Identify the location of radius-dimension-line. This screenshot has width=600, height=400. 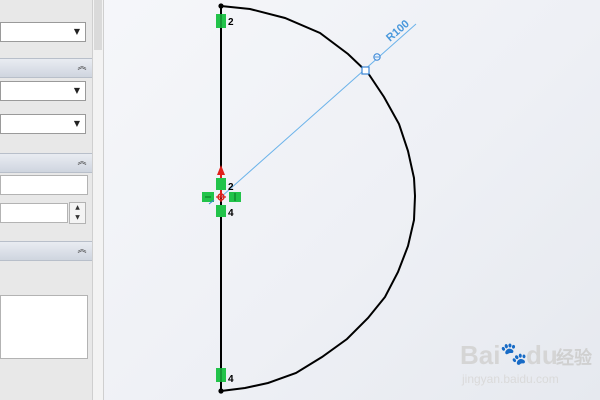
(318, 110).